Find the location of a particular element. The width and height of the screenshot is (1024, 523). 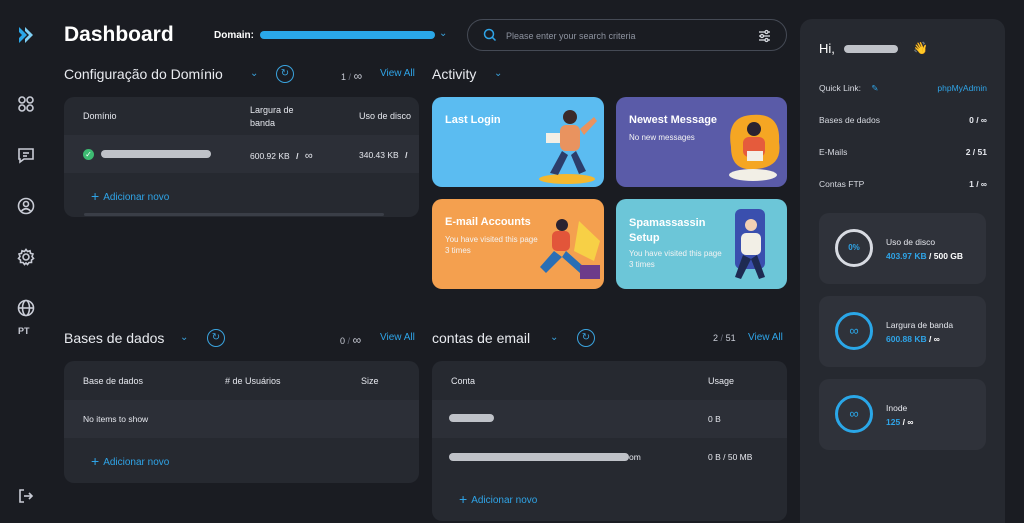

logout-icon is located at coordinates (26, 496).